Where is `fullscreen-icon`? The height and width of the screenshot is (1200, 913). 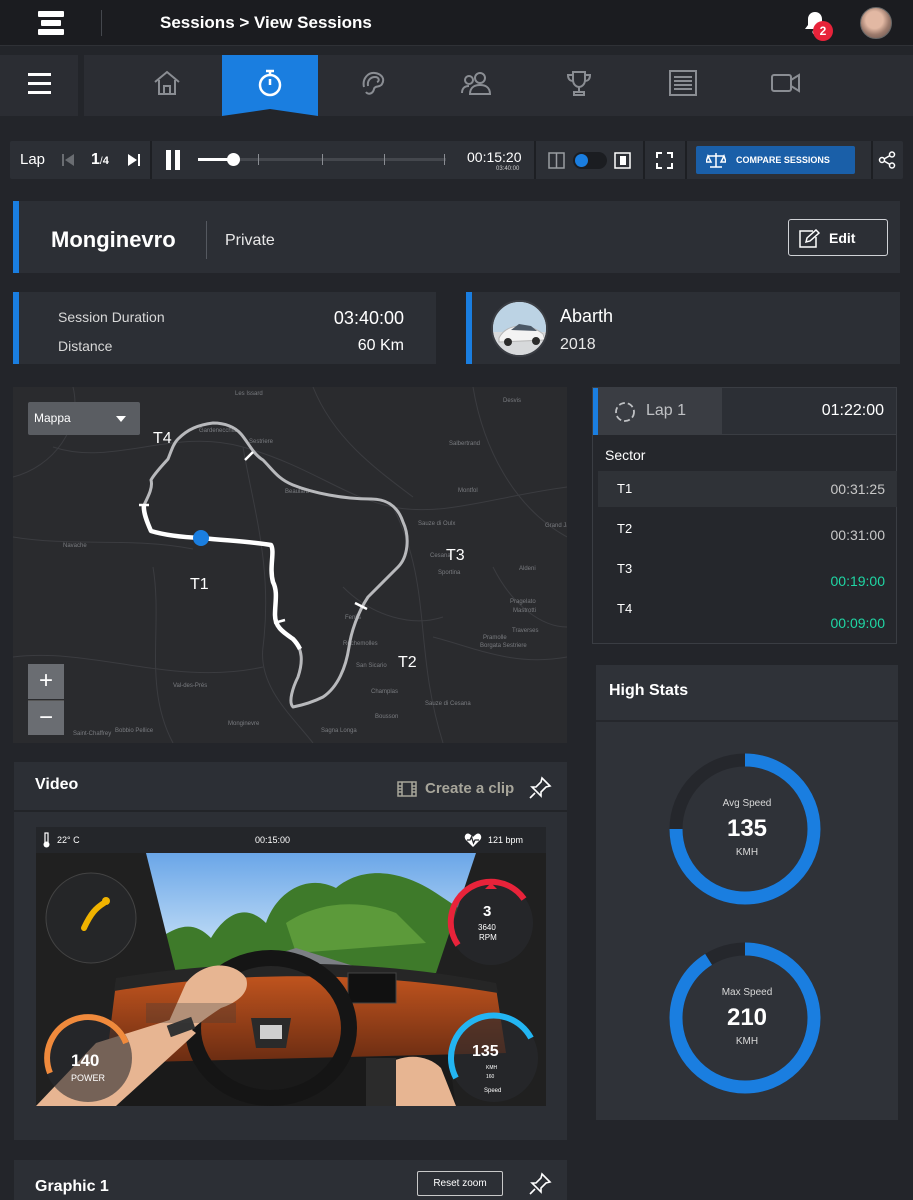 fullscreen-icon is located at coordinates (664, 160).